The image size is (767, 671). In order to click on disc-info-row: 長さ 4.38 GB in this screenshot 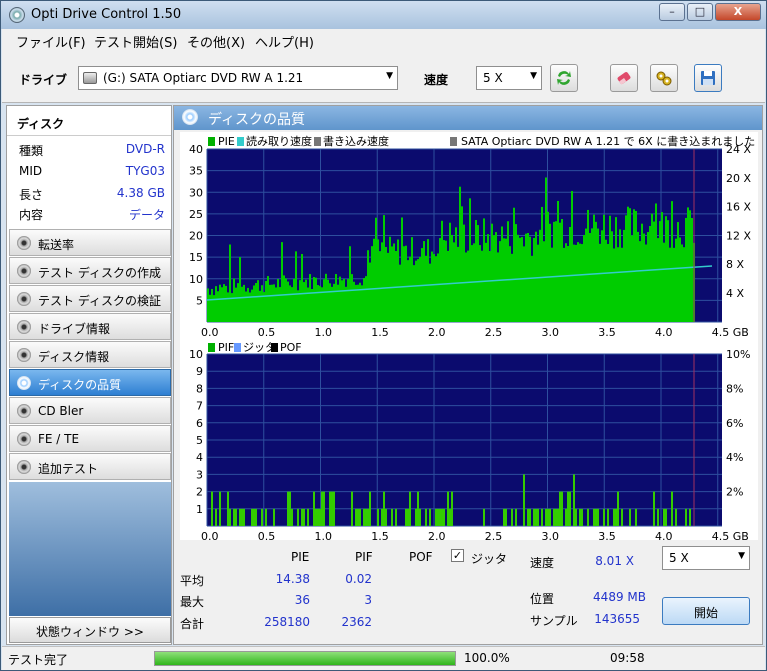, I will do `click(89, 196)`.